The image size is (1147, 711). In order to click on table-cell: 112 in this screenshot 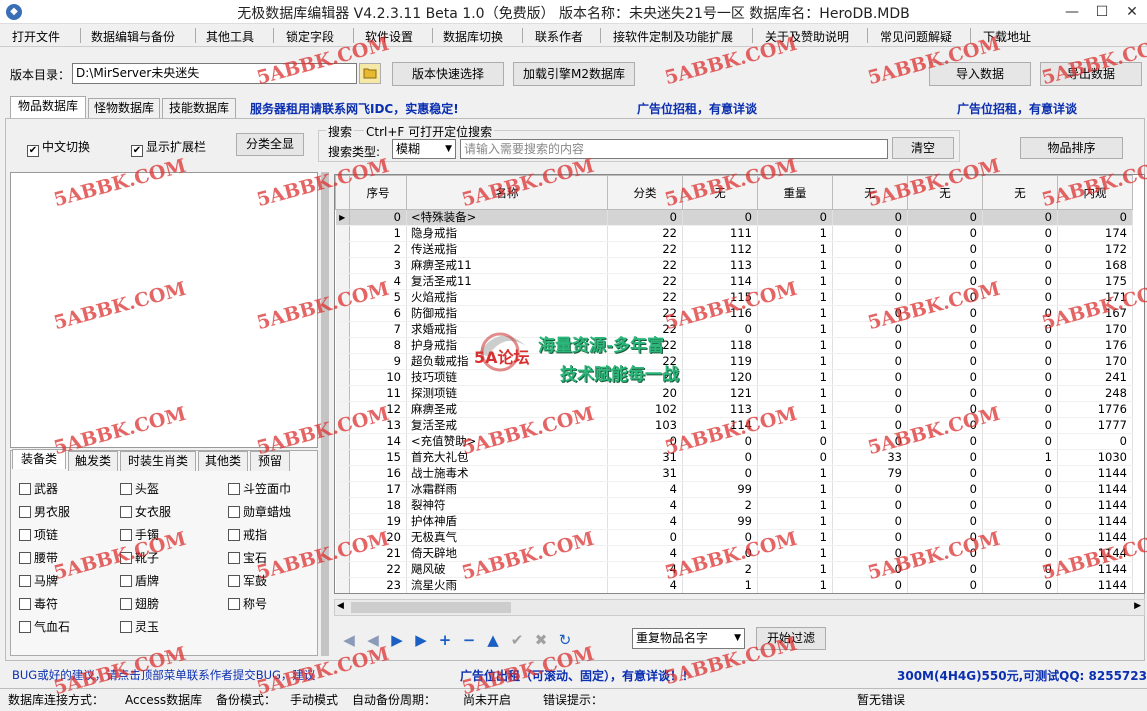, I will do `click(720, 249)`.